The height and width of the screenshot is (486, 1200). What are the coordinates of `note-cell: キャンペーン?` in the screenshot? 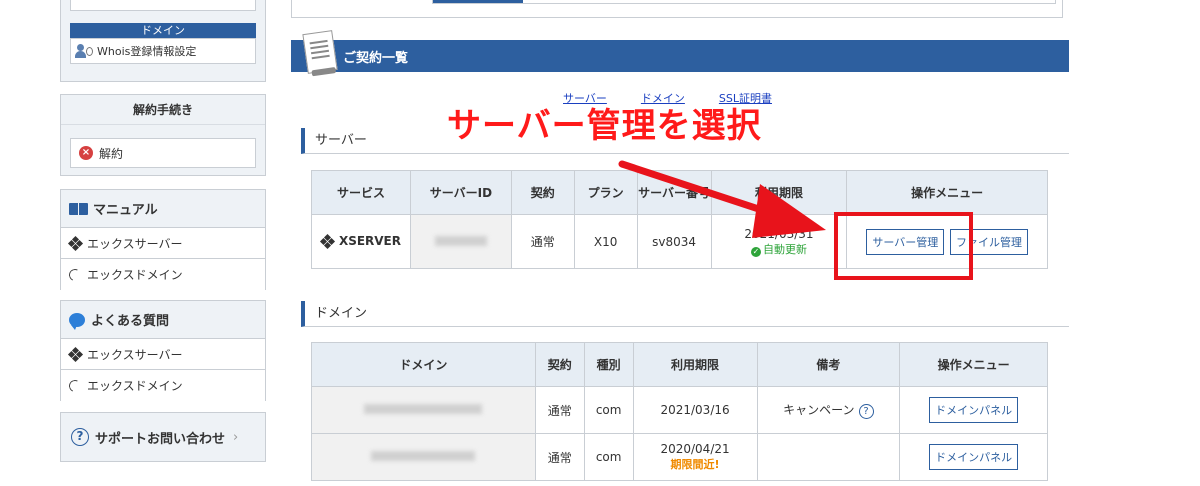 It's located at (828, 410).